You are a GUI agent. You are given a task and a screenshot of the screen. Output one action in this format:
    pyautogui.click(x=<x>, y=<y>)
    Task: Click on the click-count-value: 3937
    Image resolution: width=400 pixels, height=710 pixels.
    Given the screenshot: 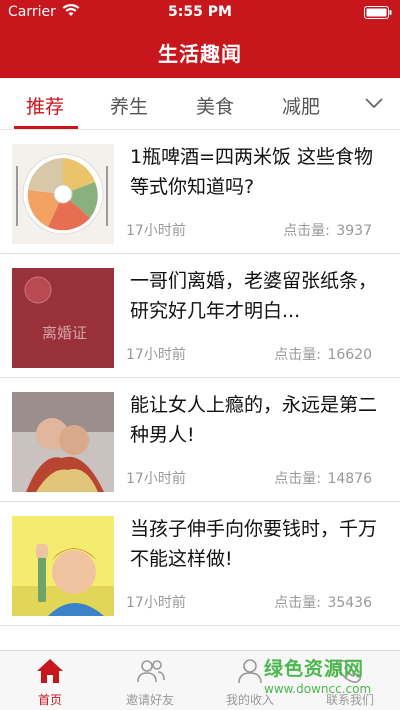 What is the action you would take?
    pyautogui.click(x=354, y=231)
    